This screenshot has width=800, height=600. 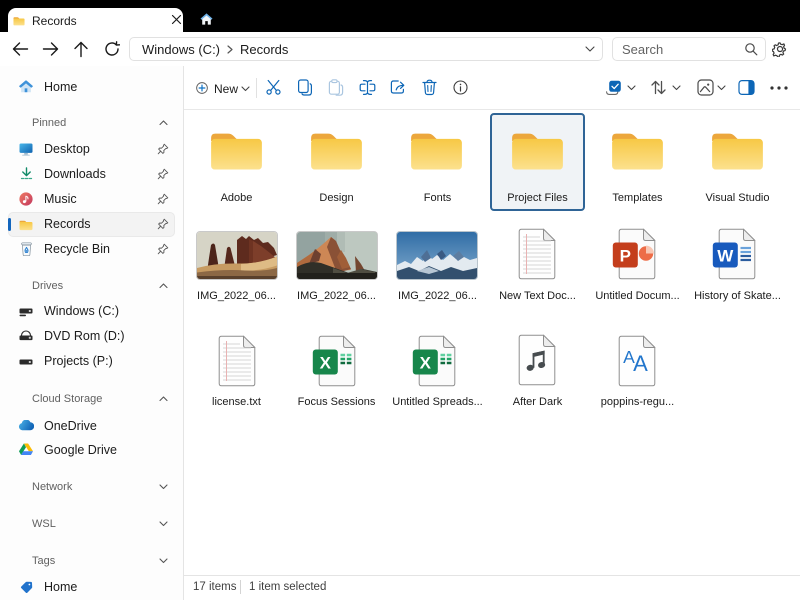 What do you see at coordinates (640, 363) in the screenshot?
I see `svg-text: A` at bounding box center [640, 363].